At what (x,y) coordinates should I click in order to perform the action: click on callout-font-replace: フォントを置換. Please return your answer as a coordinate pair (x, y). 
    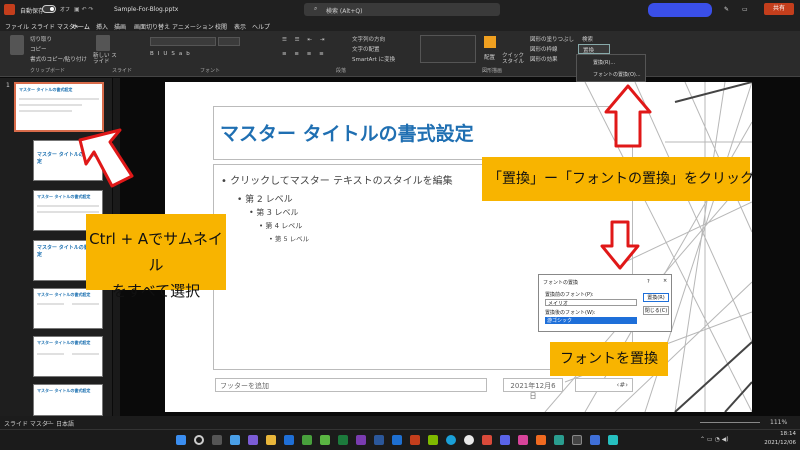
    Looking at the image, I should click on (609, 359).